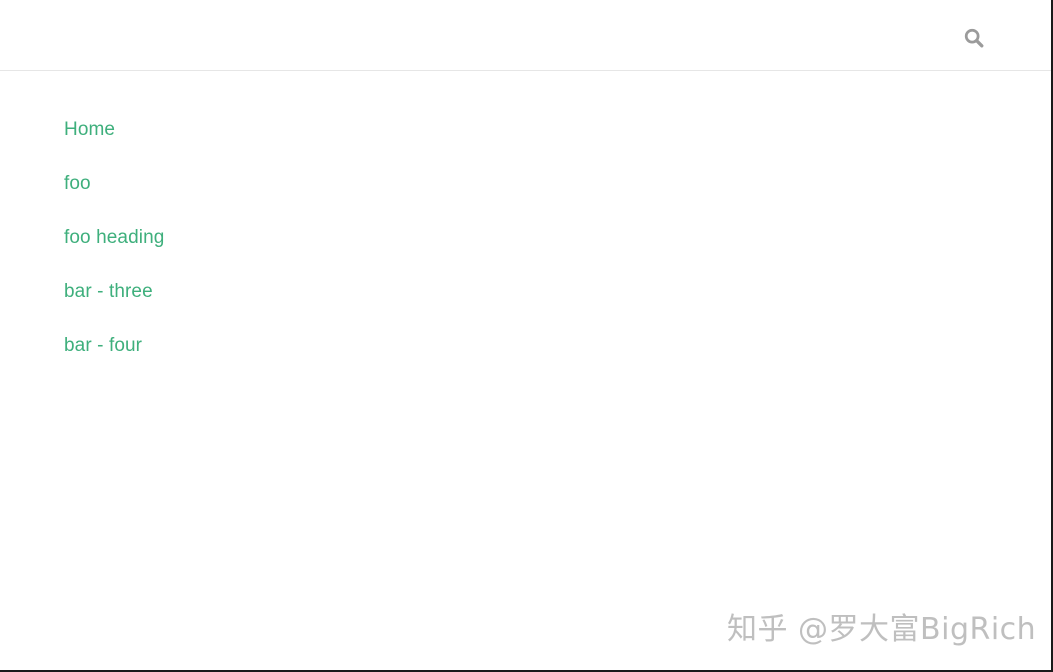  Describe the element at coordinates (525, 35) in the screenshot. I see `navbar` at that location.